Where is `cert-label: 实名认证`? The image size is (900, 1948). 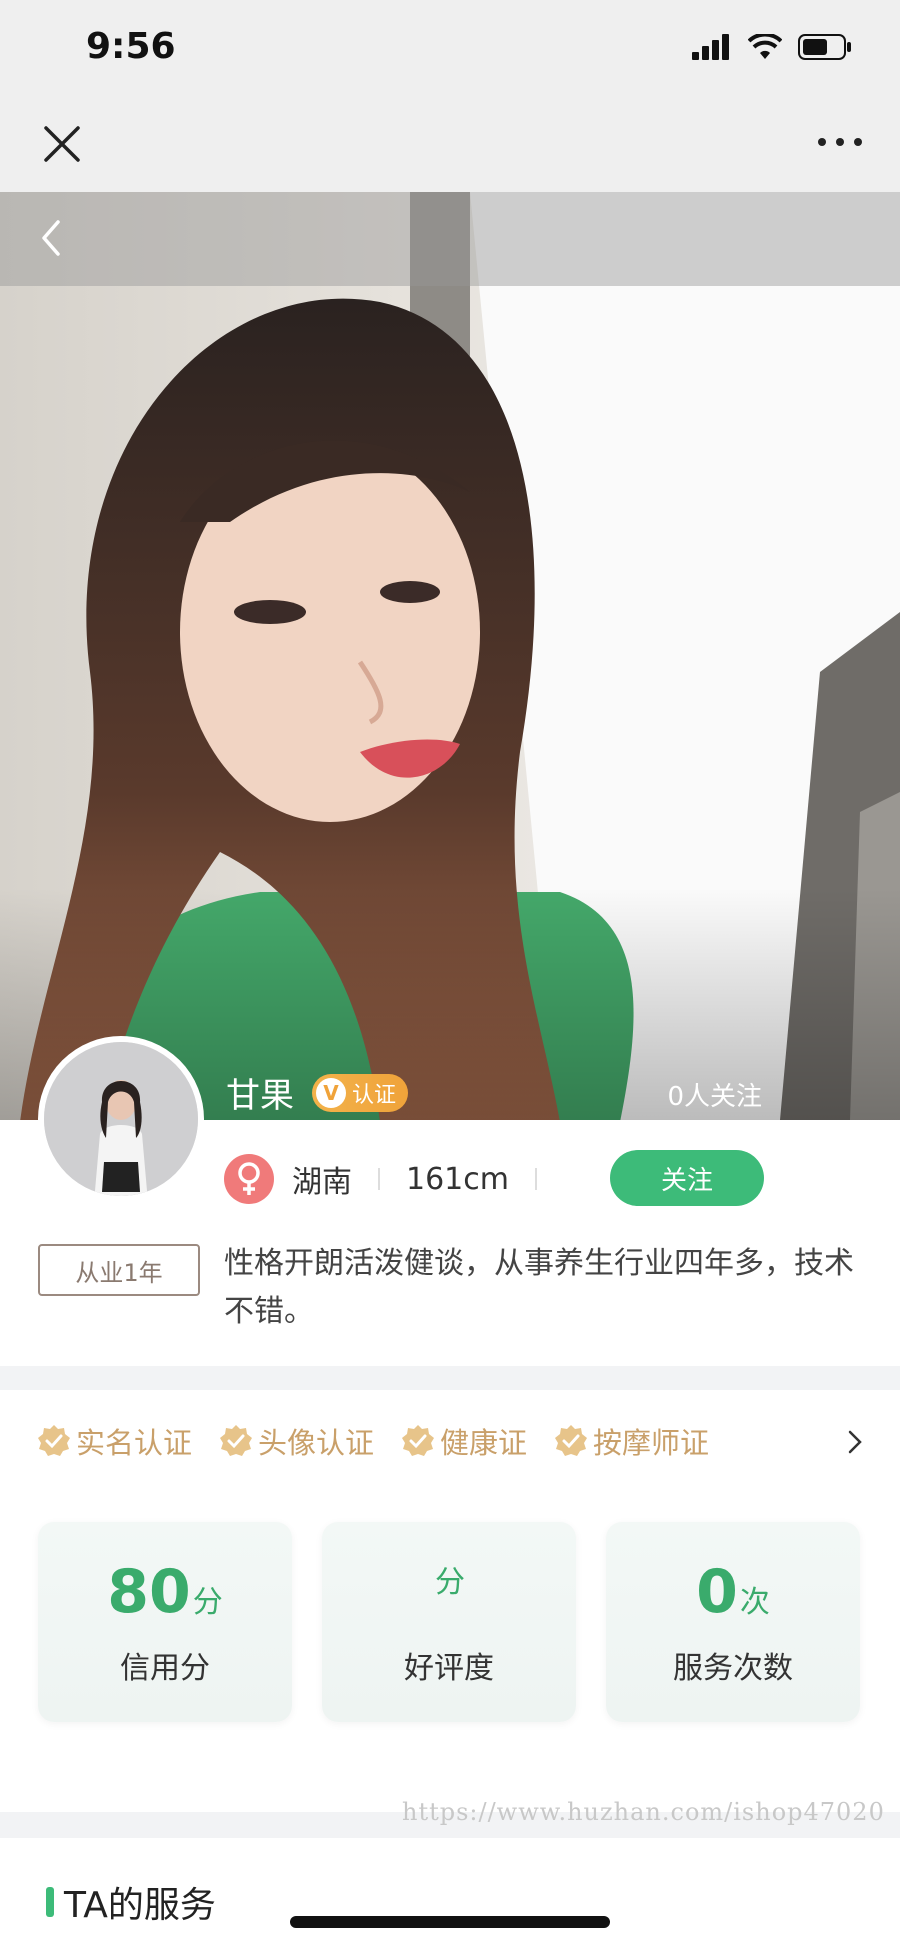
cert-label: 实名认证 is located at coordinates (134, 1443).